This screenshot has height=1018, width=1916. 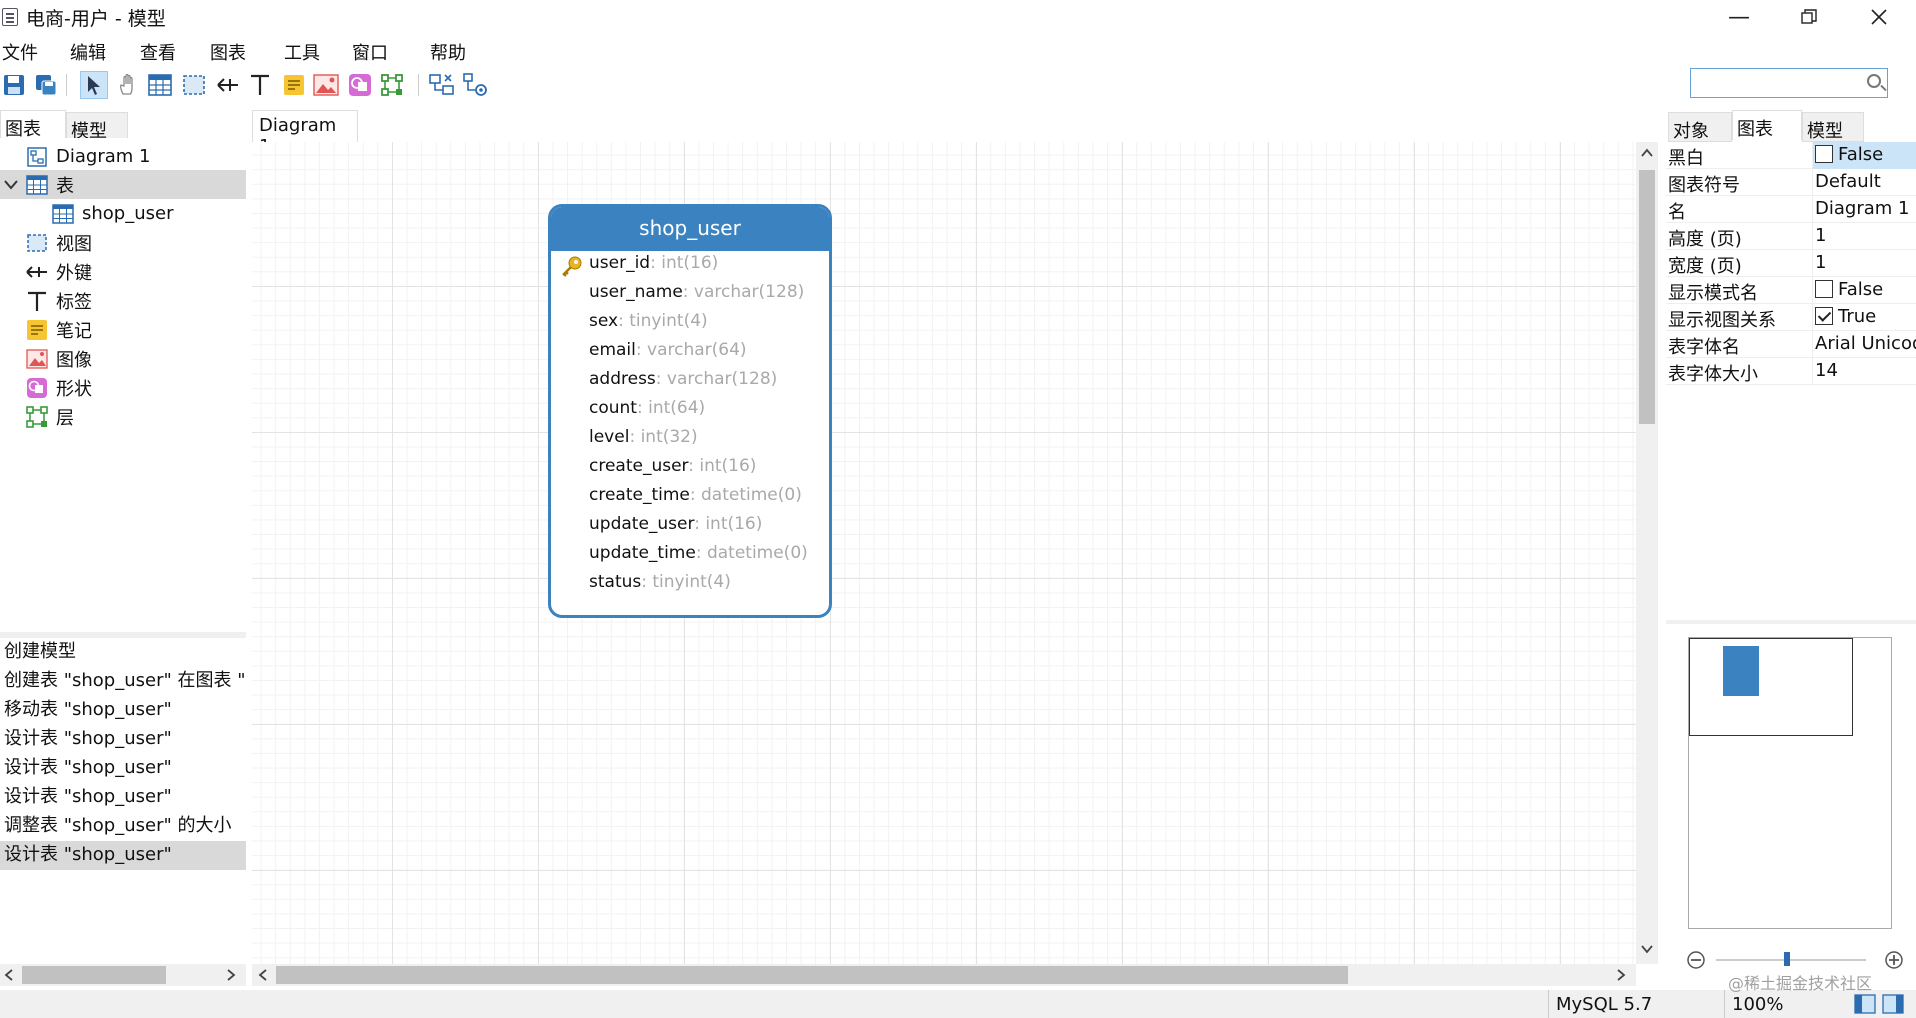 I want to click on tree-item-views: 视图, so click(x=123, y=242).